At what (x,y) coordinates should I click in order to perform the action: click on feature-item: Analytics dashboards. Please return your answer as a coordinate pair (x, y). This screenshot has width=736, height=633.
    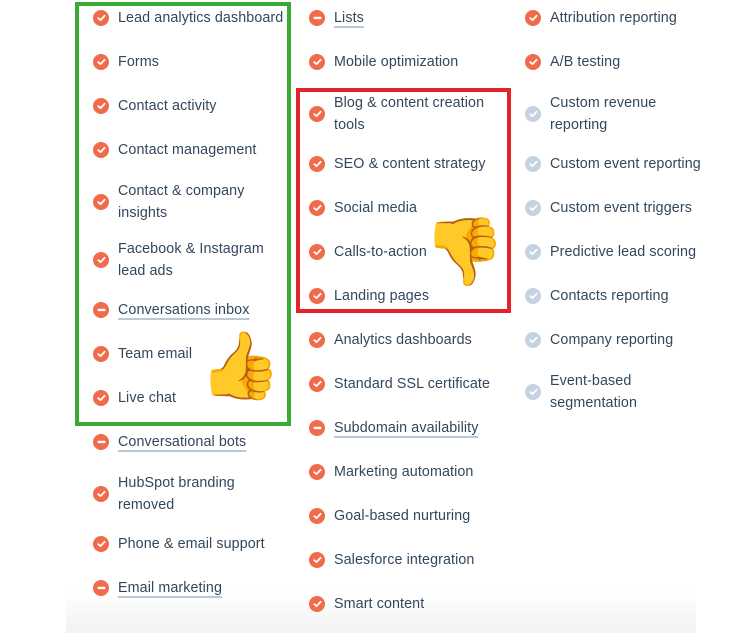
    Looking at the image, I should click on (409, 340).